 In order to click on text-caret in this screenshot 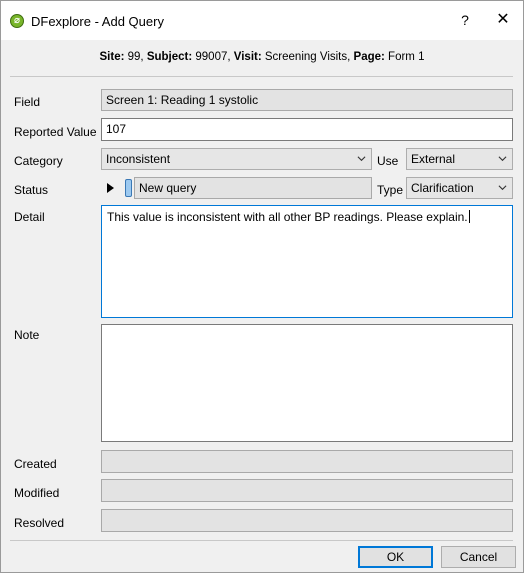, I will do `click(469, 216)`.